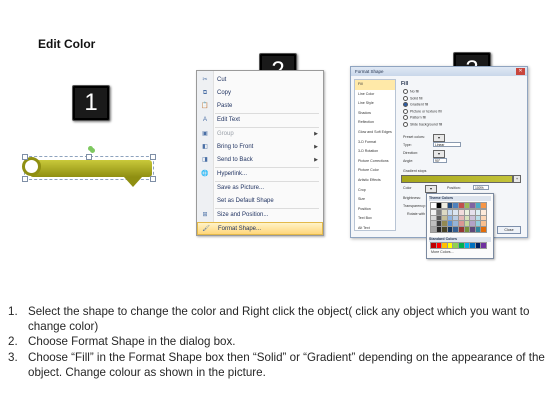  Describe the element at coordinates (414, 117) in the screenshot. I see `fill-option-radio: Pattern fill` at that location.